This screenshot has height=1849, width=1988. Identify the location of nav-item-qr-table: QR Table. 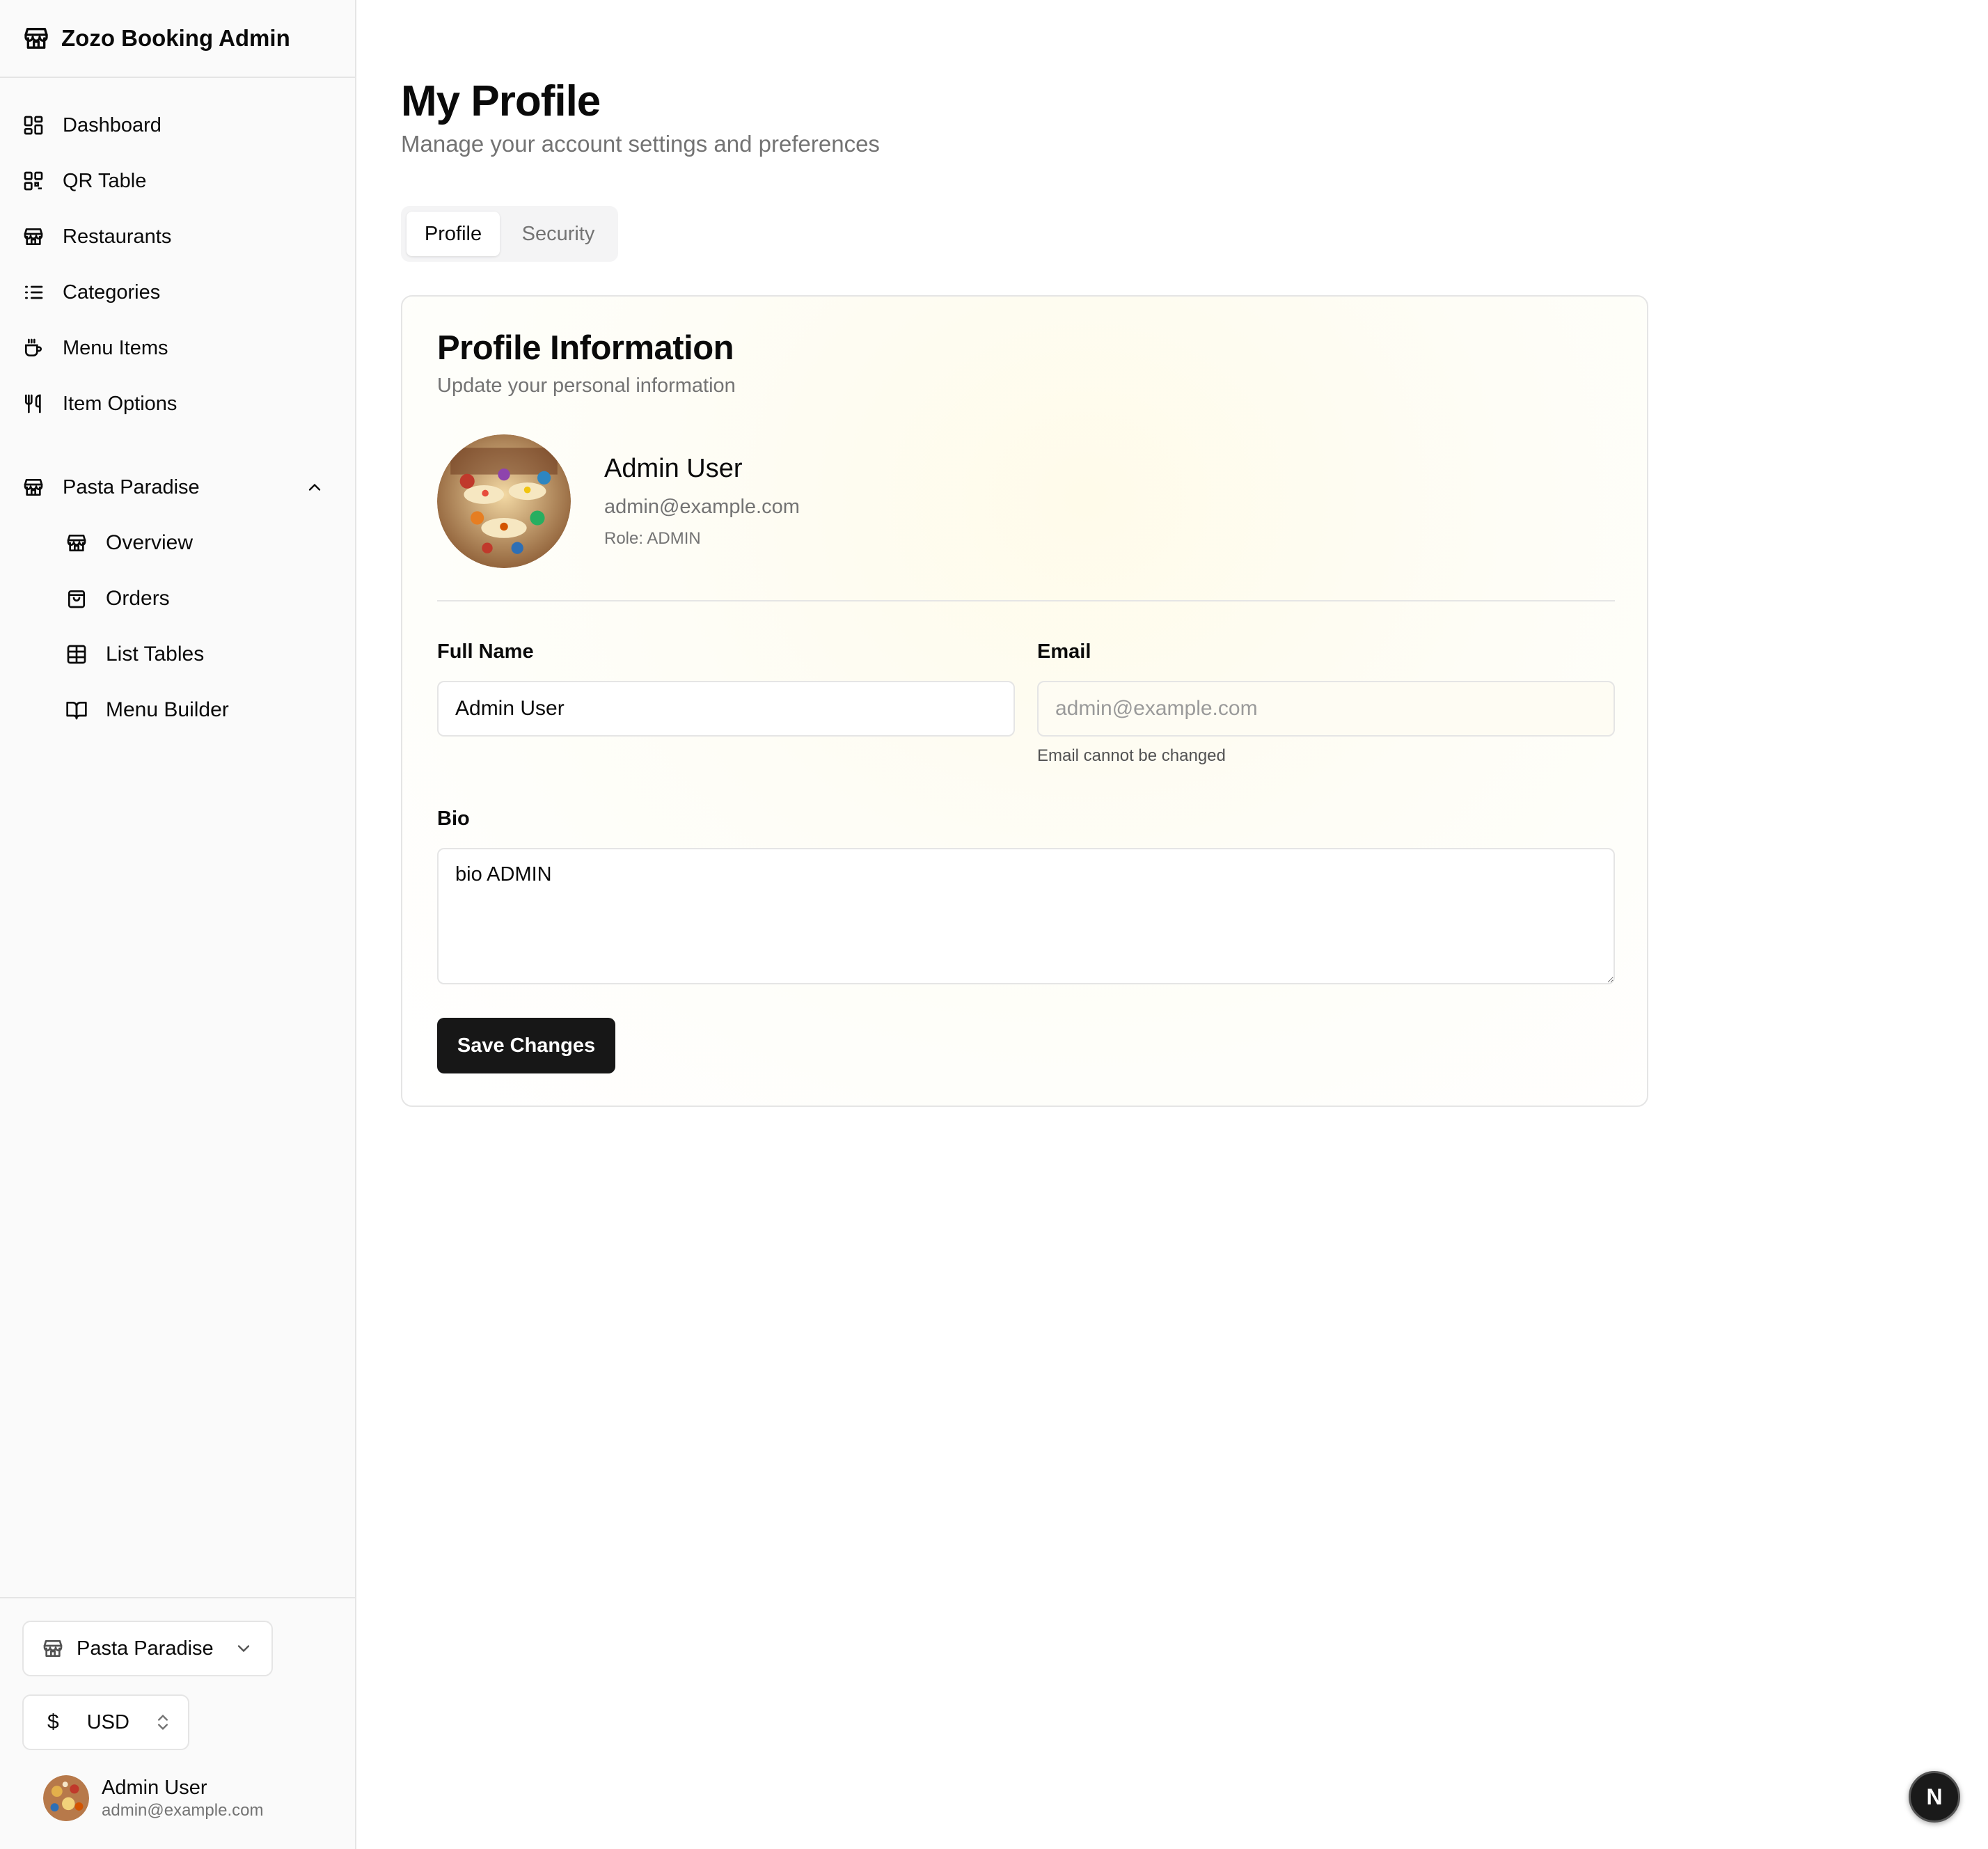
(84, 181).